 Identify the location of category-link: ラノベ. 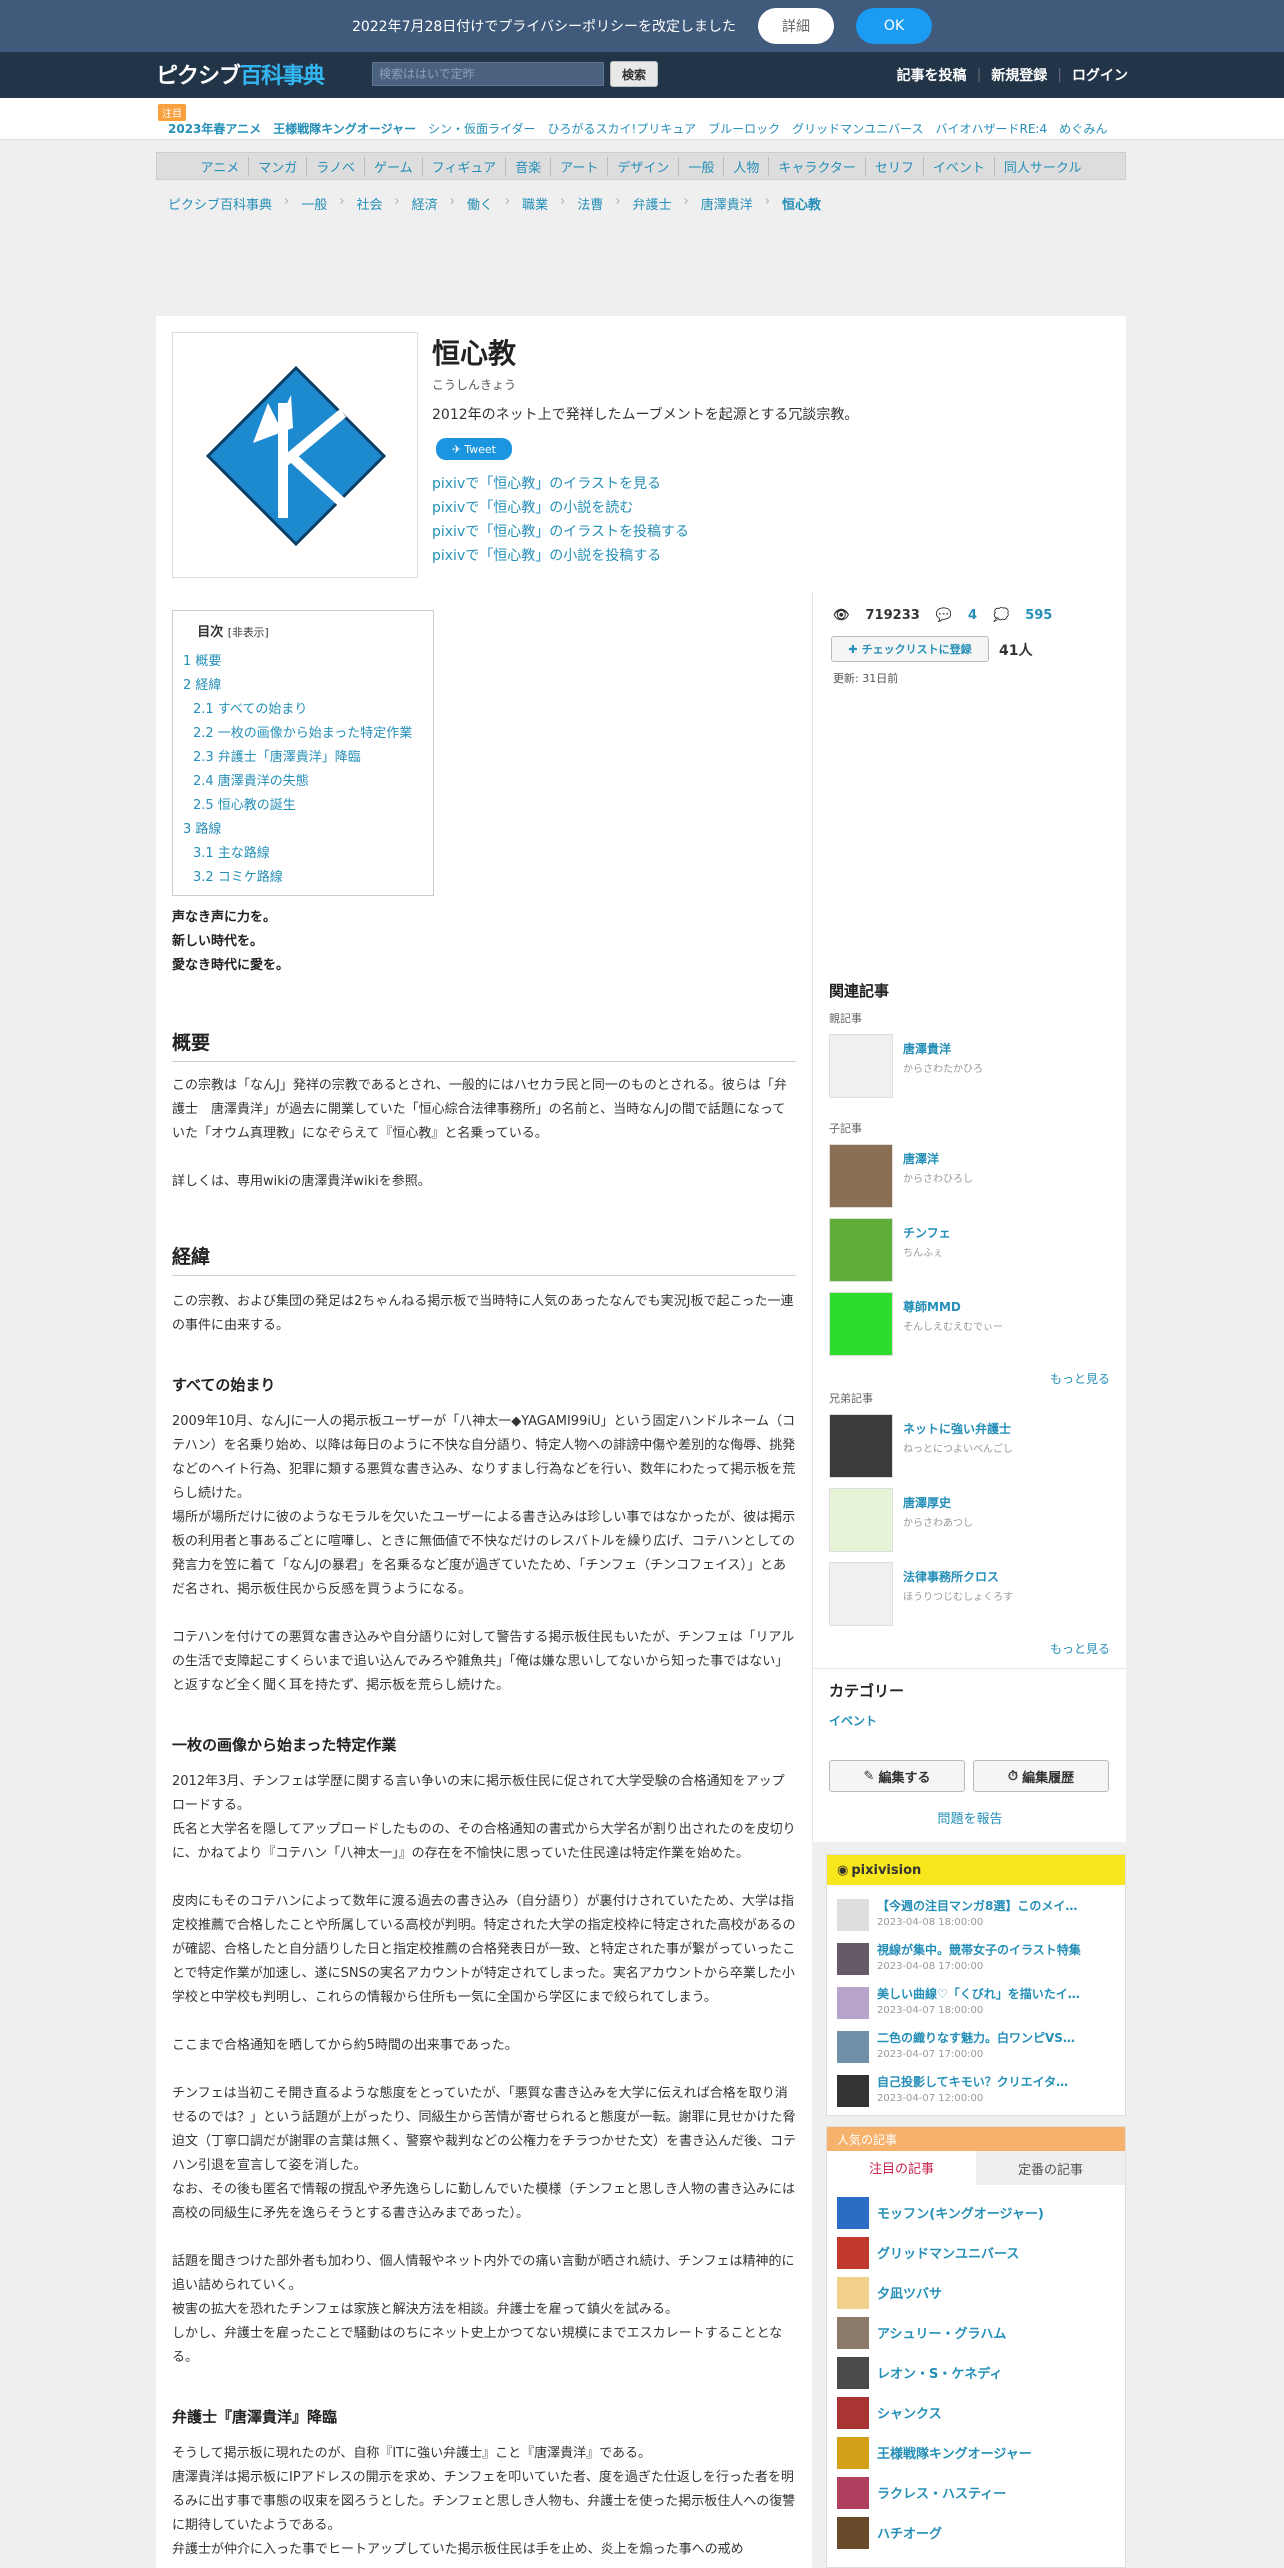
(336, 166).